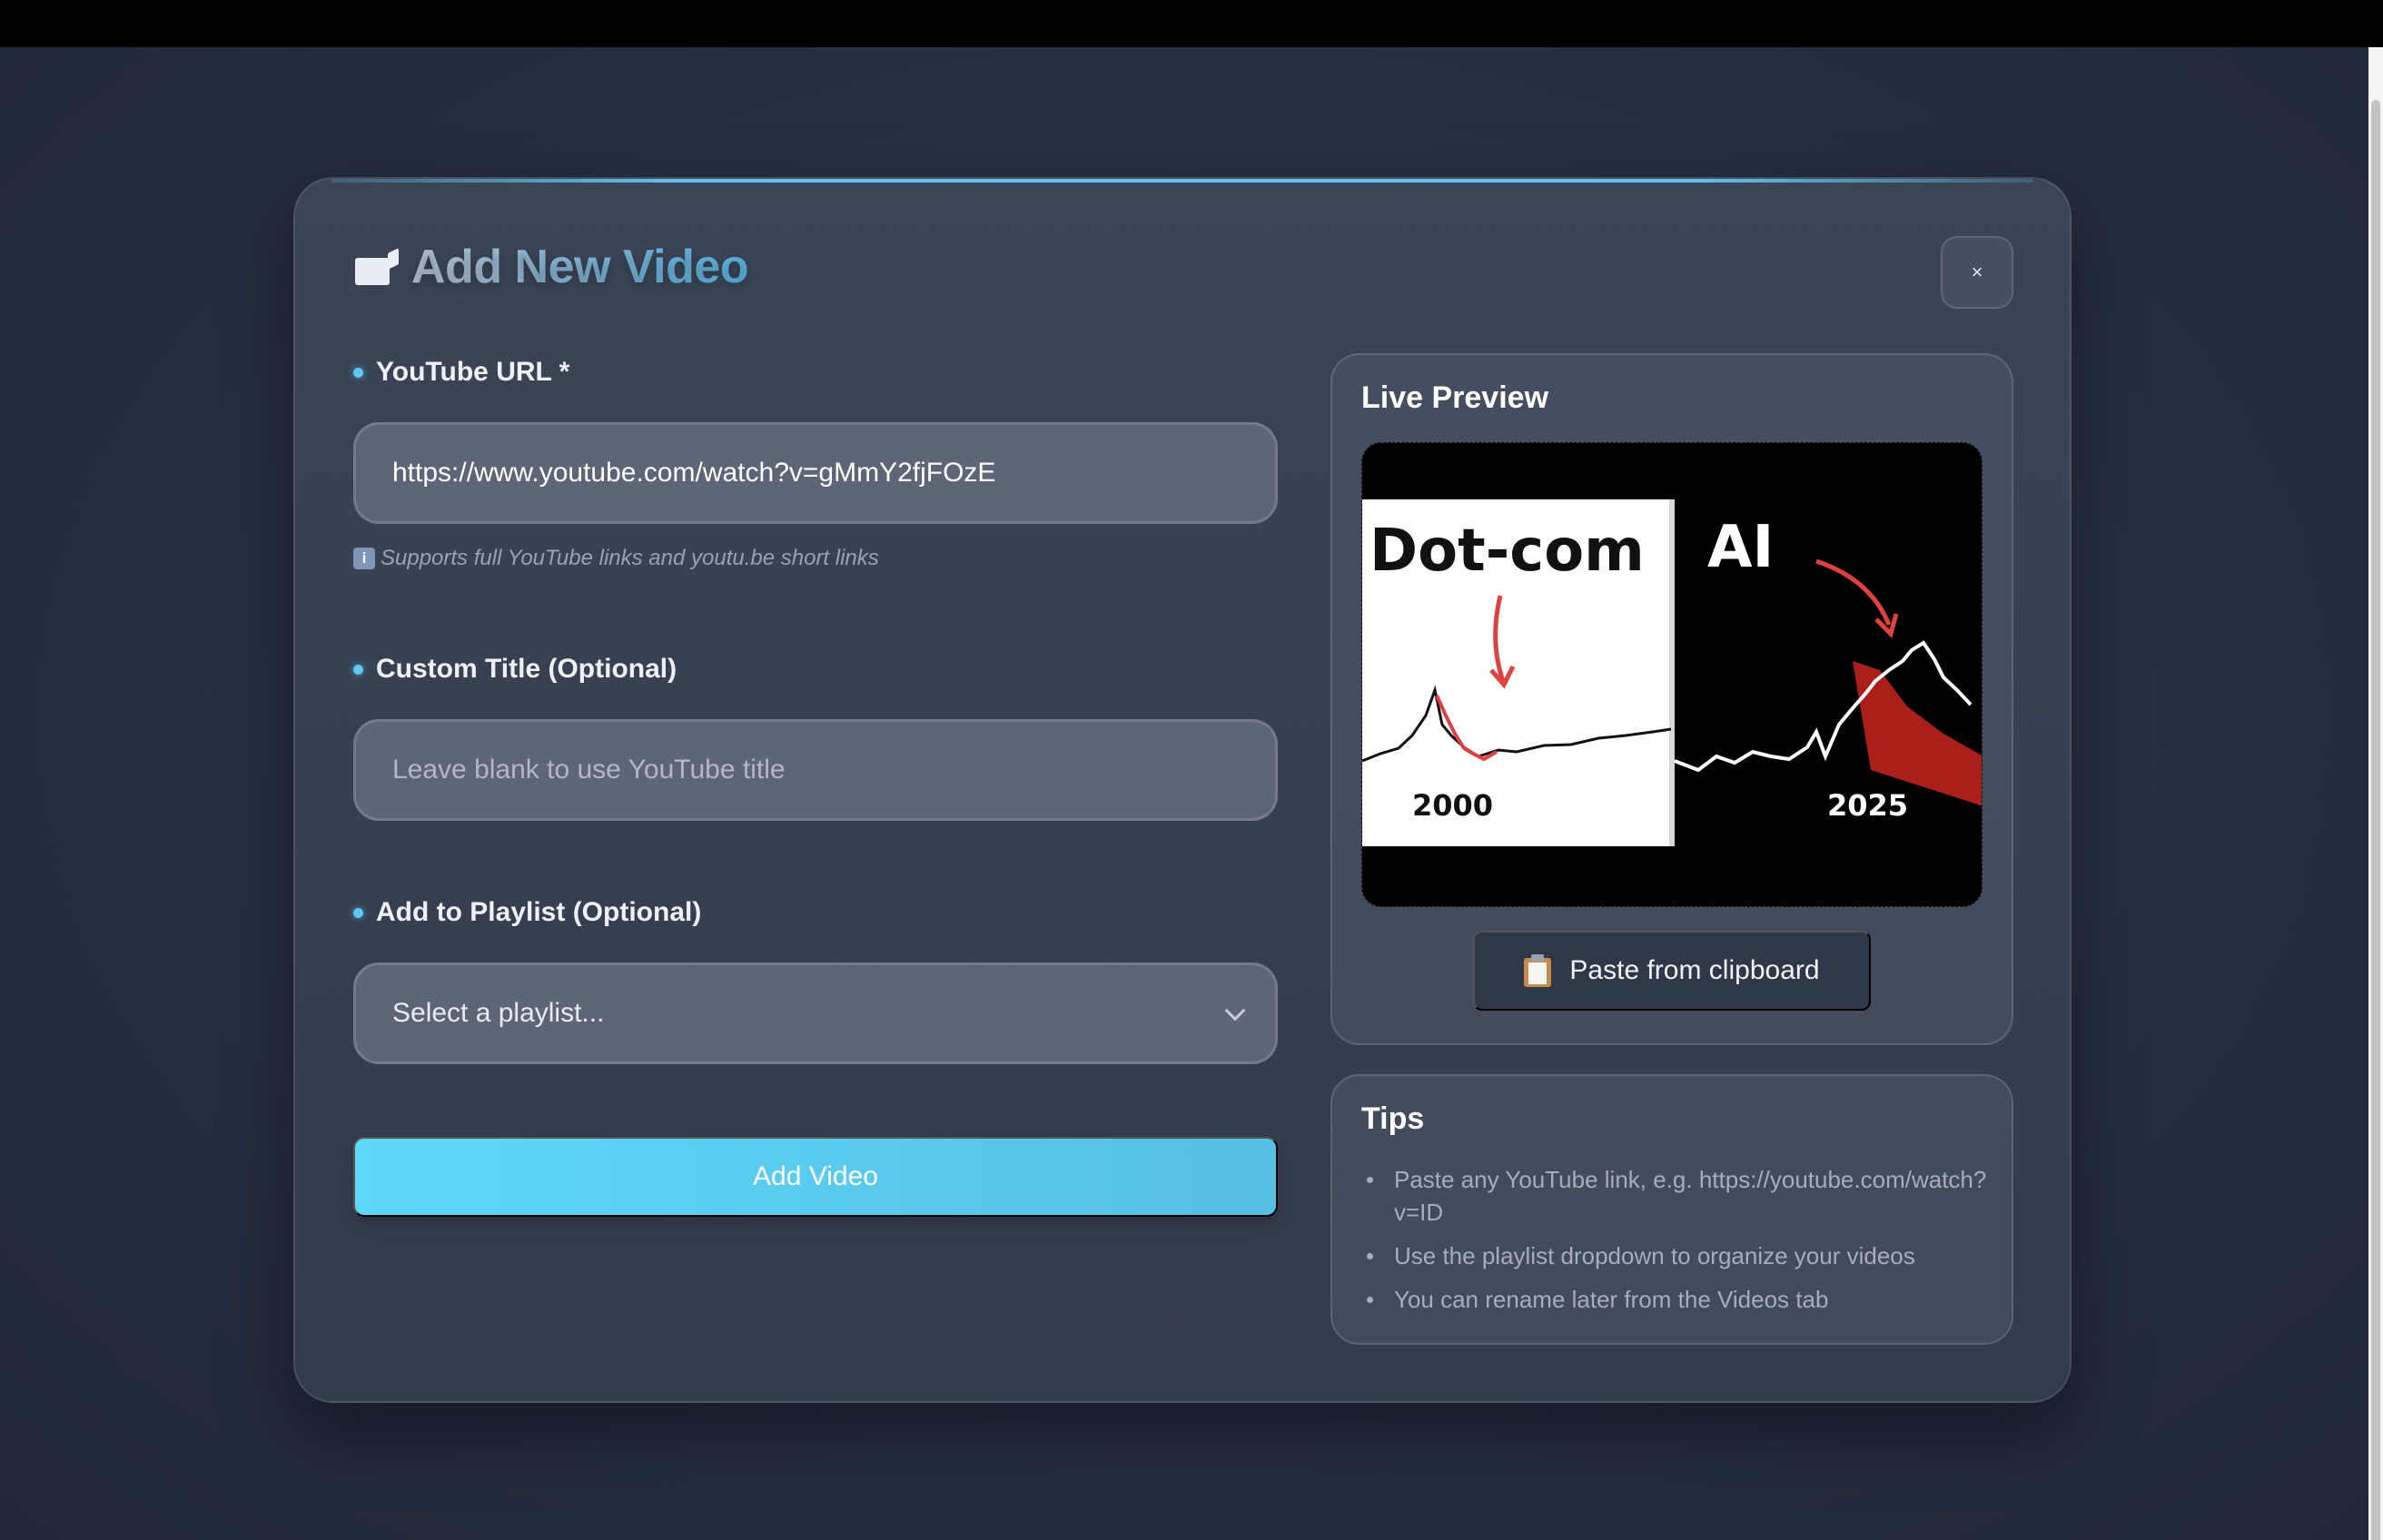 The image size is (2383, 1540). What do you see at coordinates (1694, 970) in the screenshot?
I see `paste-button-label: Paste from clipboard` at bounding box center [1694, 970].